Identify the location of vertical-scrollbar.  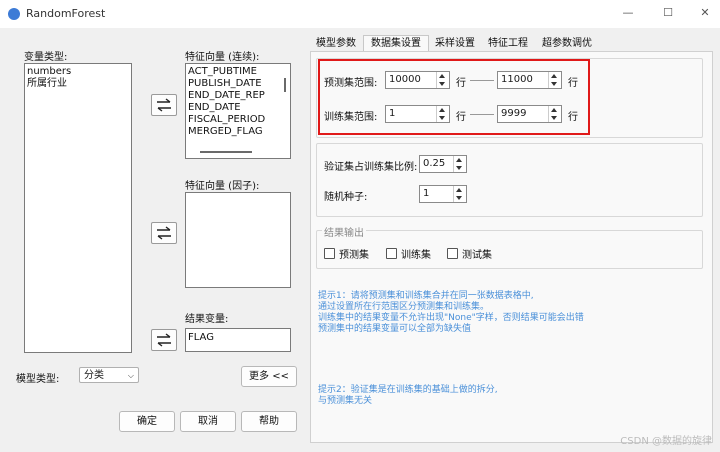
(285, 85).